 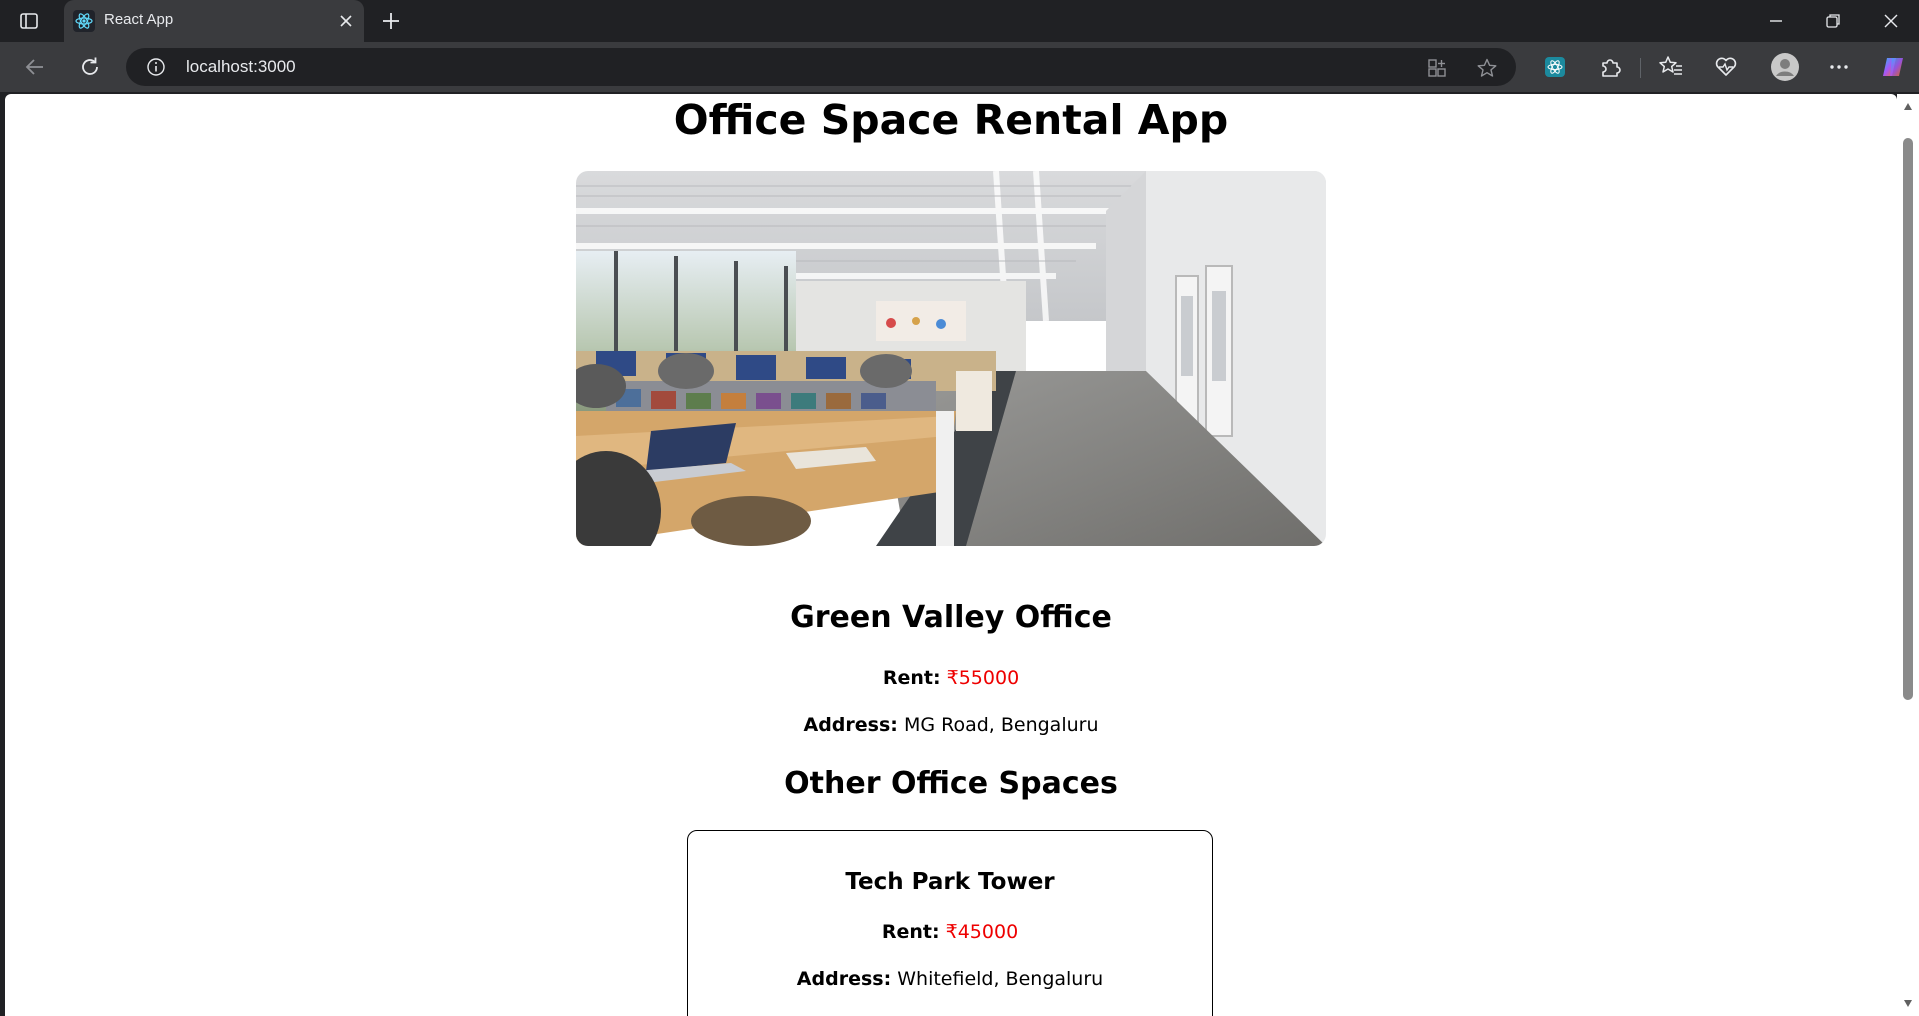 What do you see at coordinates (1555, 67) in the screenshot?
I see `extension-app-icon` at bounding box center [1555, 67].